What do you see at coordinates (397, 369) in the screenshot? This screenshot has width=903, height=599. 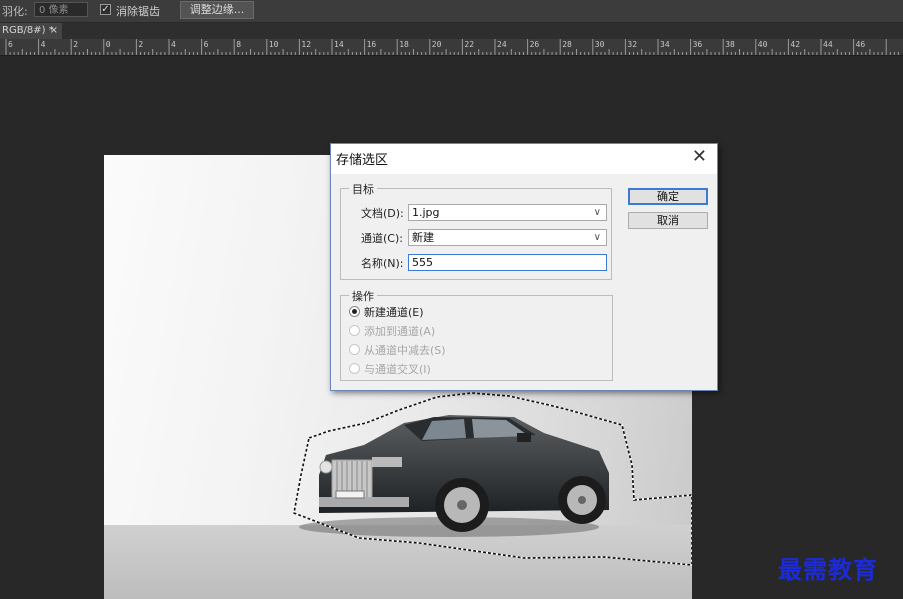 I see `radio-label: 与通道交叉(I)` at bounding box center [397, 369].